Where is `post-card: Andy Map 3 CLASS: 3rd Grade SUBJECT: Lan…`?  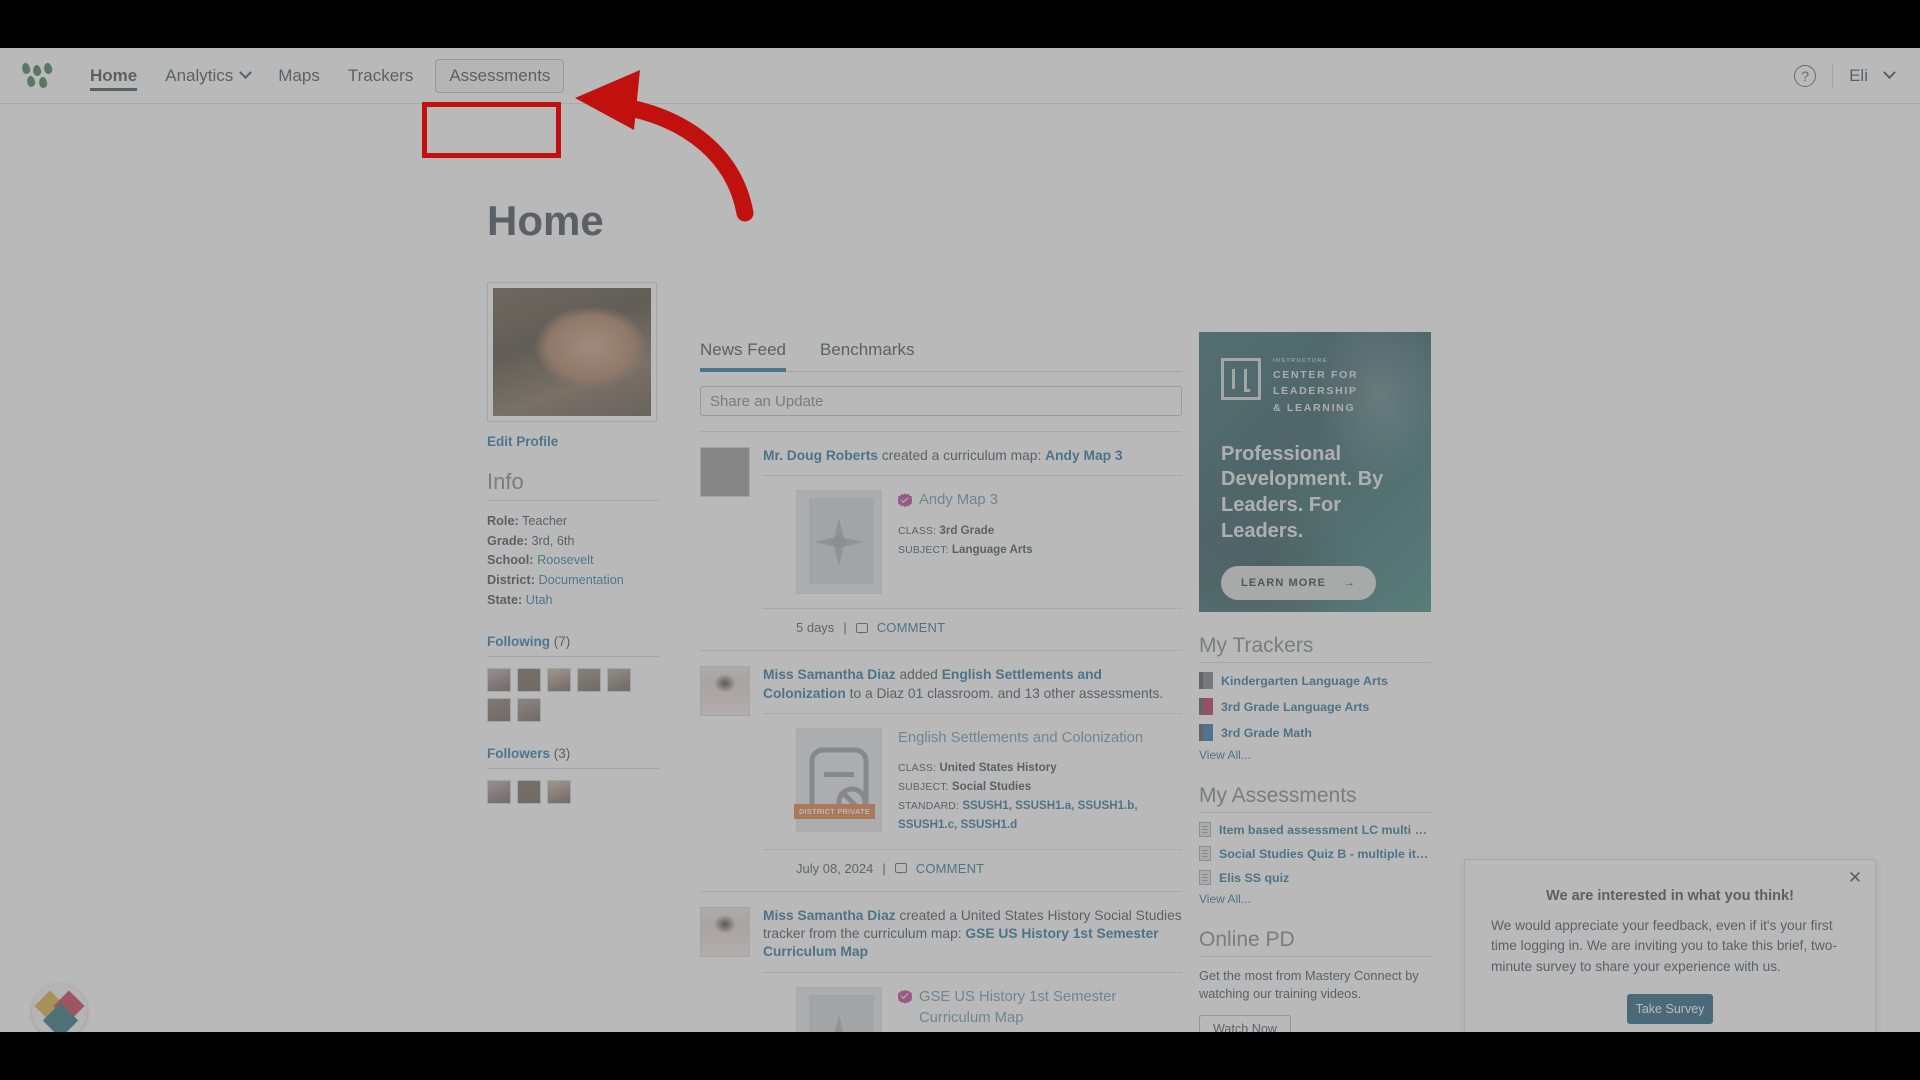
post-card: Andy Map 3 CLASS: 3rd Grade SUBJECT: Lan… is located at coordinates (972, 535).